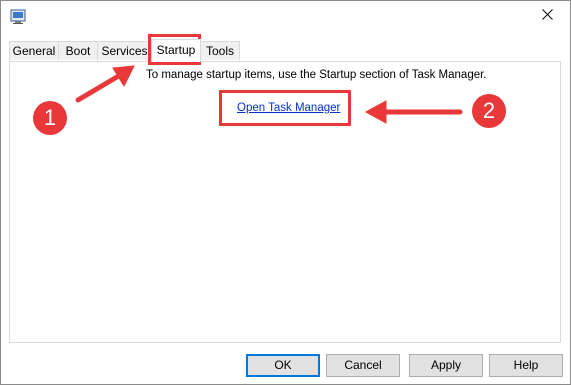 This screenshot has height=385, width=571. I want to click on title-bar, so click(285, 17).